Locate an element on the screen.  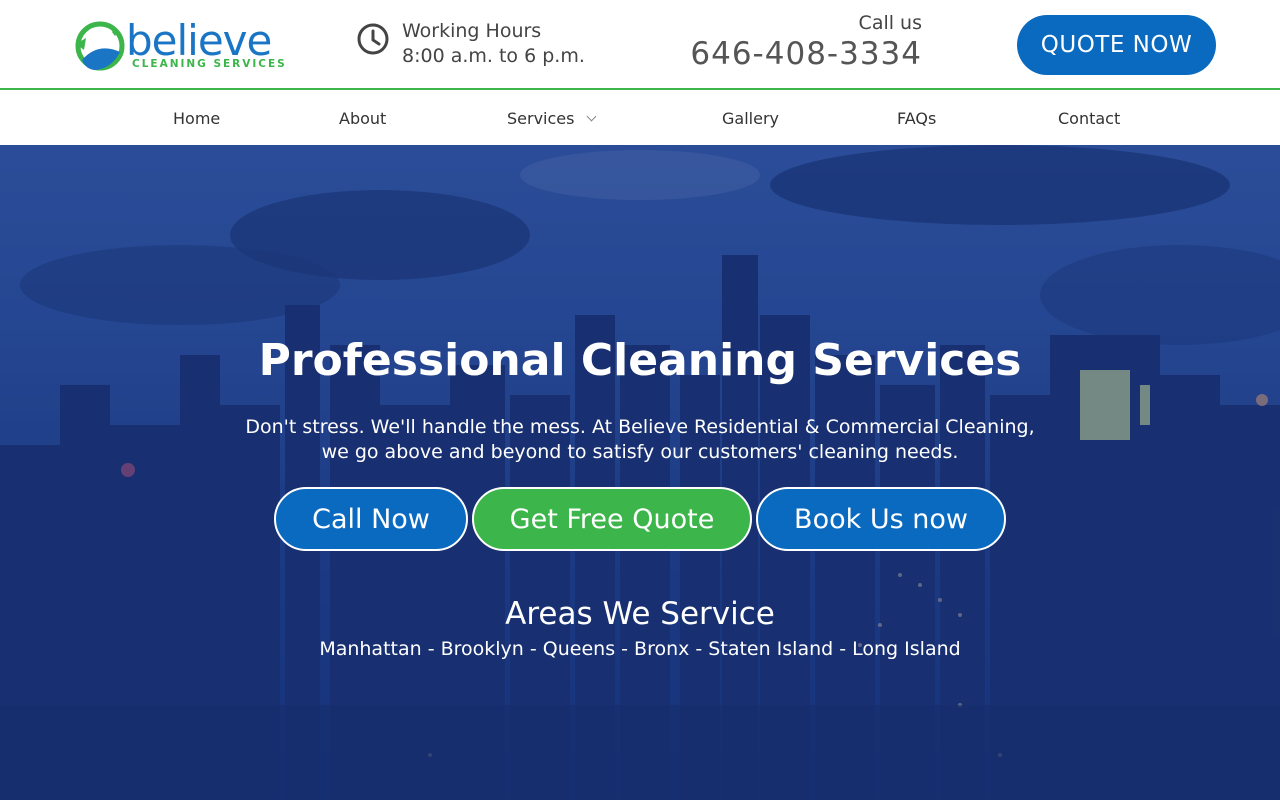
hours-time: 8:00 a.m. to 6 p.m. is located at coordinates (493, 56).